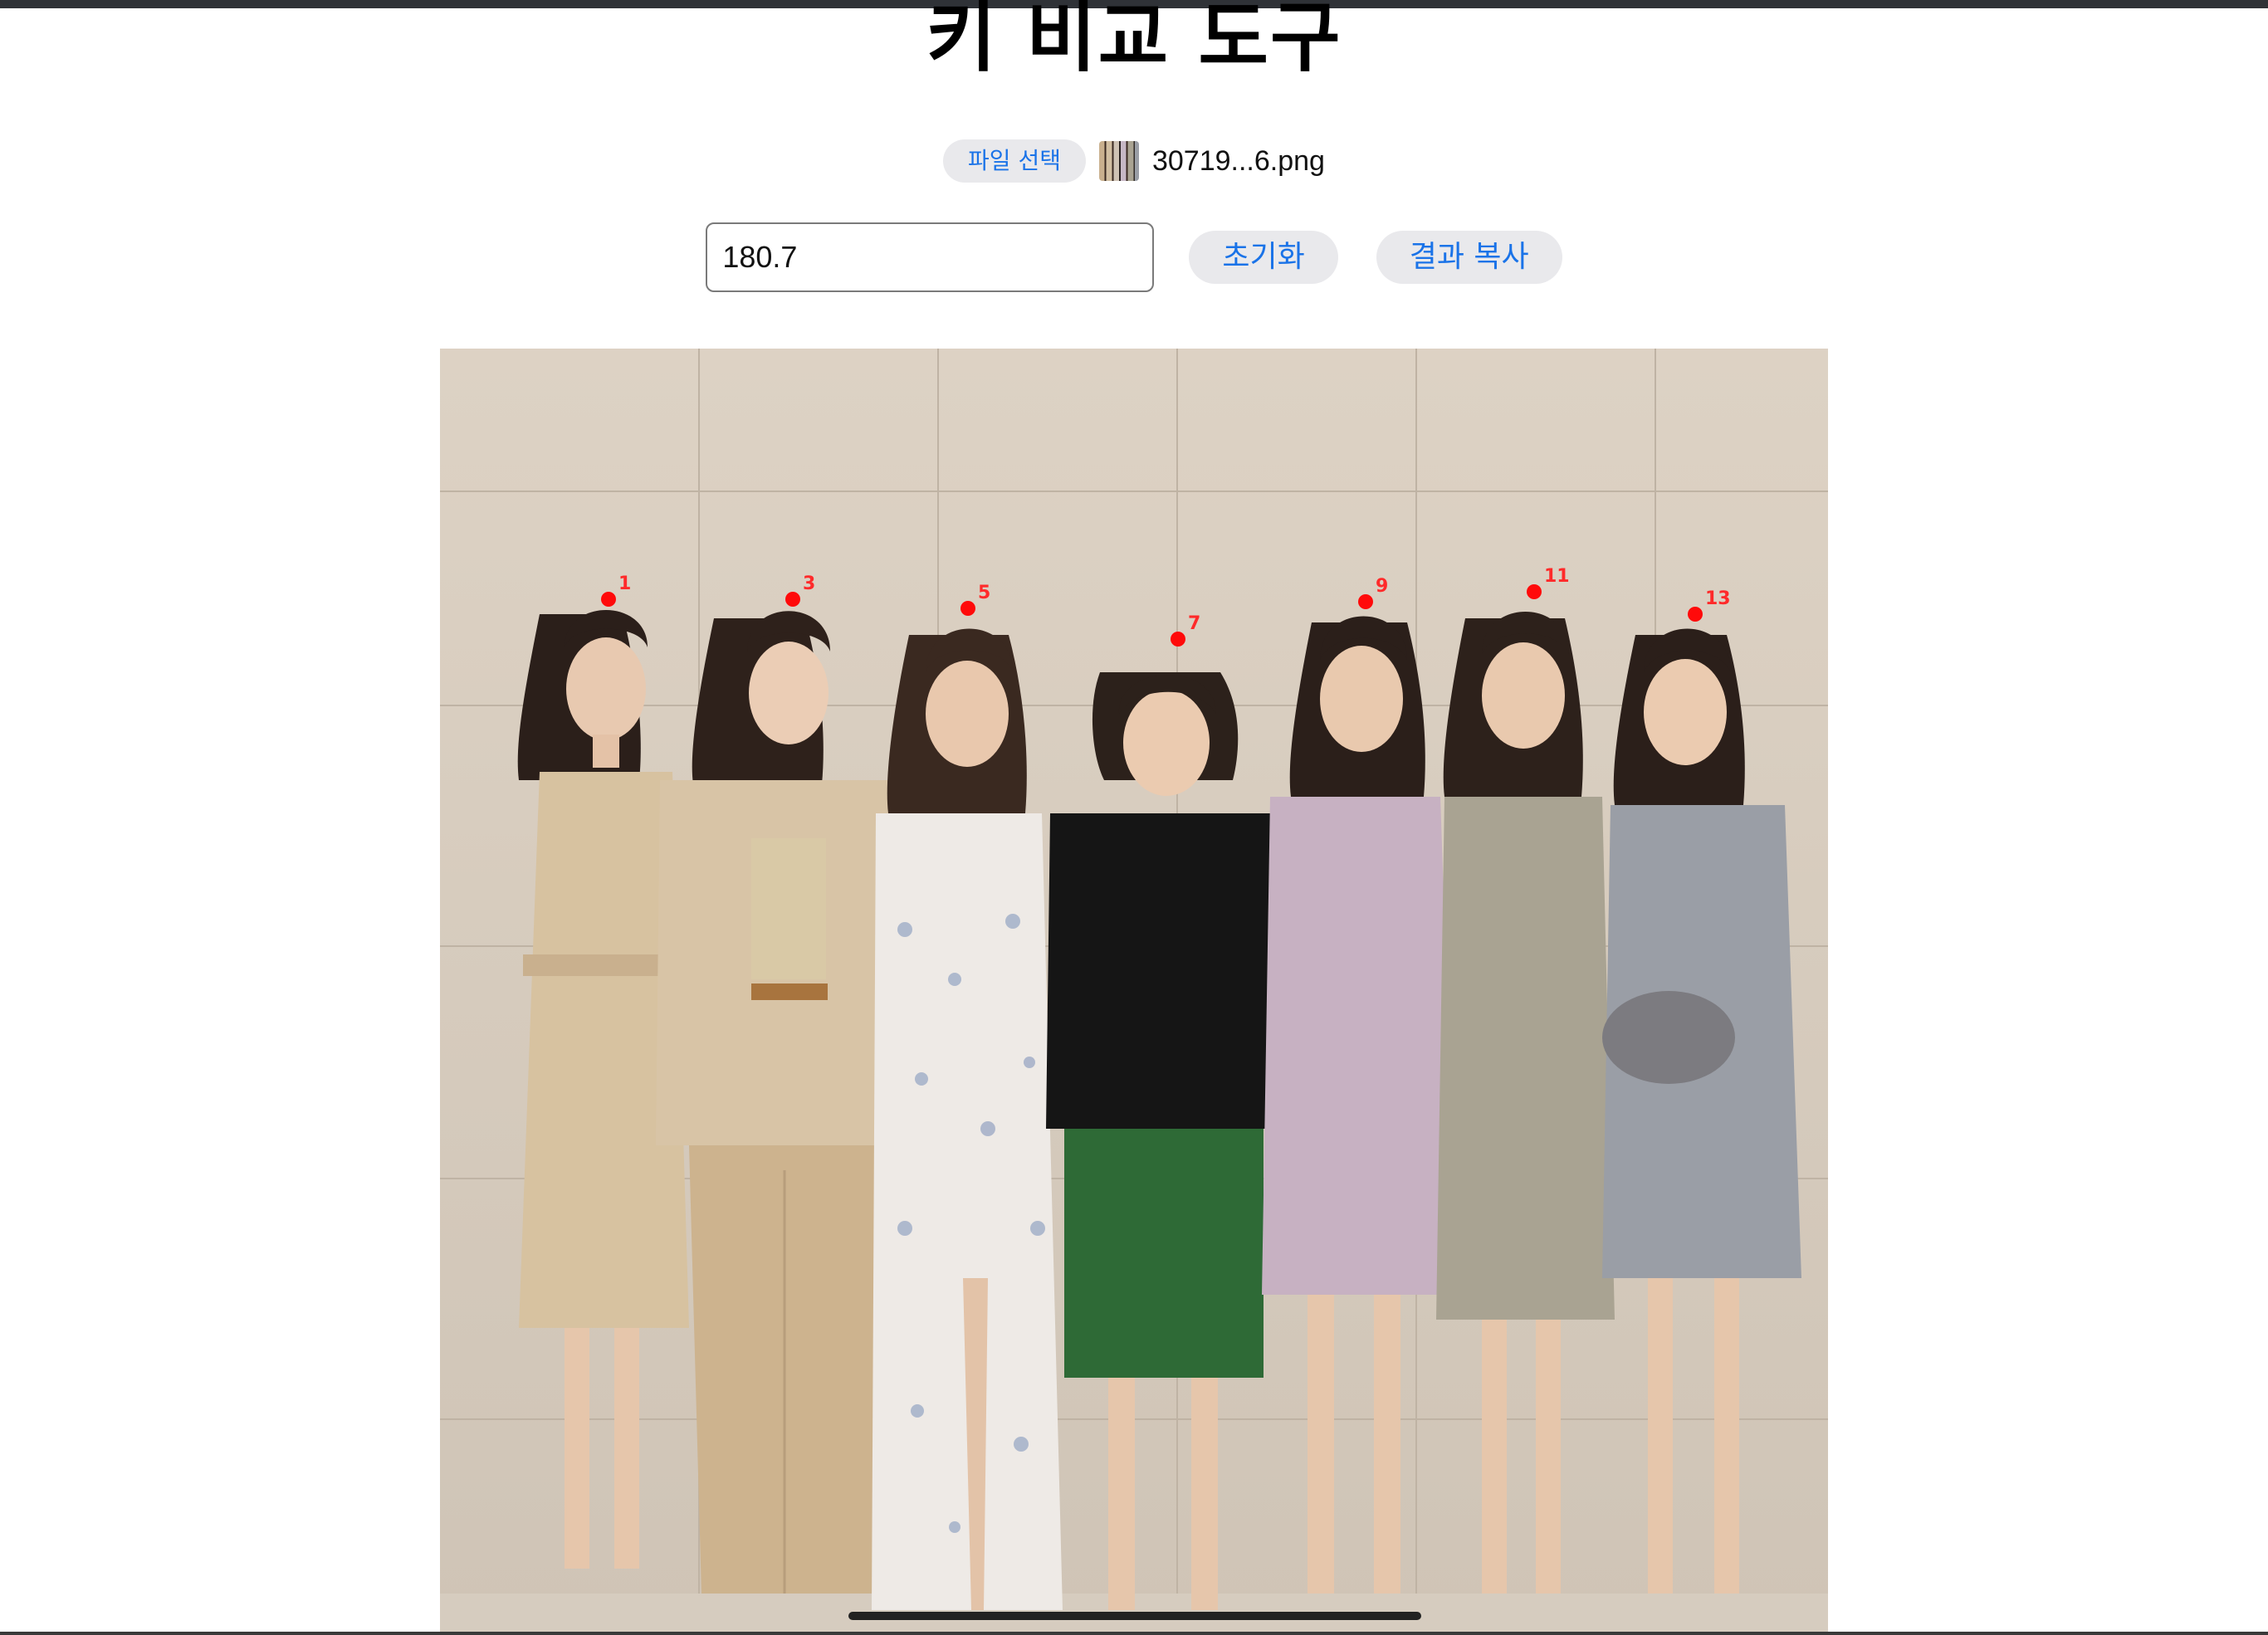 The height and width of the screenshot is (1635, 2268). What do you see at coordinates (809, 583) in the screenshot?
I see `marker-label-3: 3` at bounding box center [809, 583].